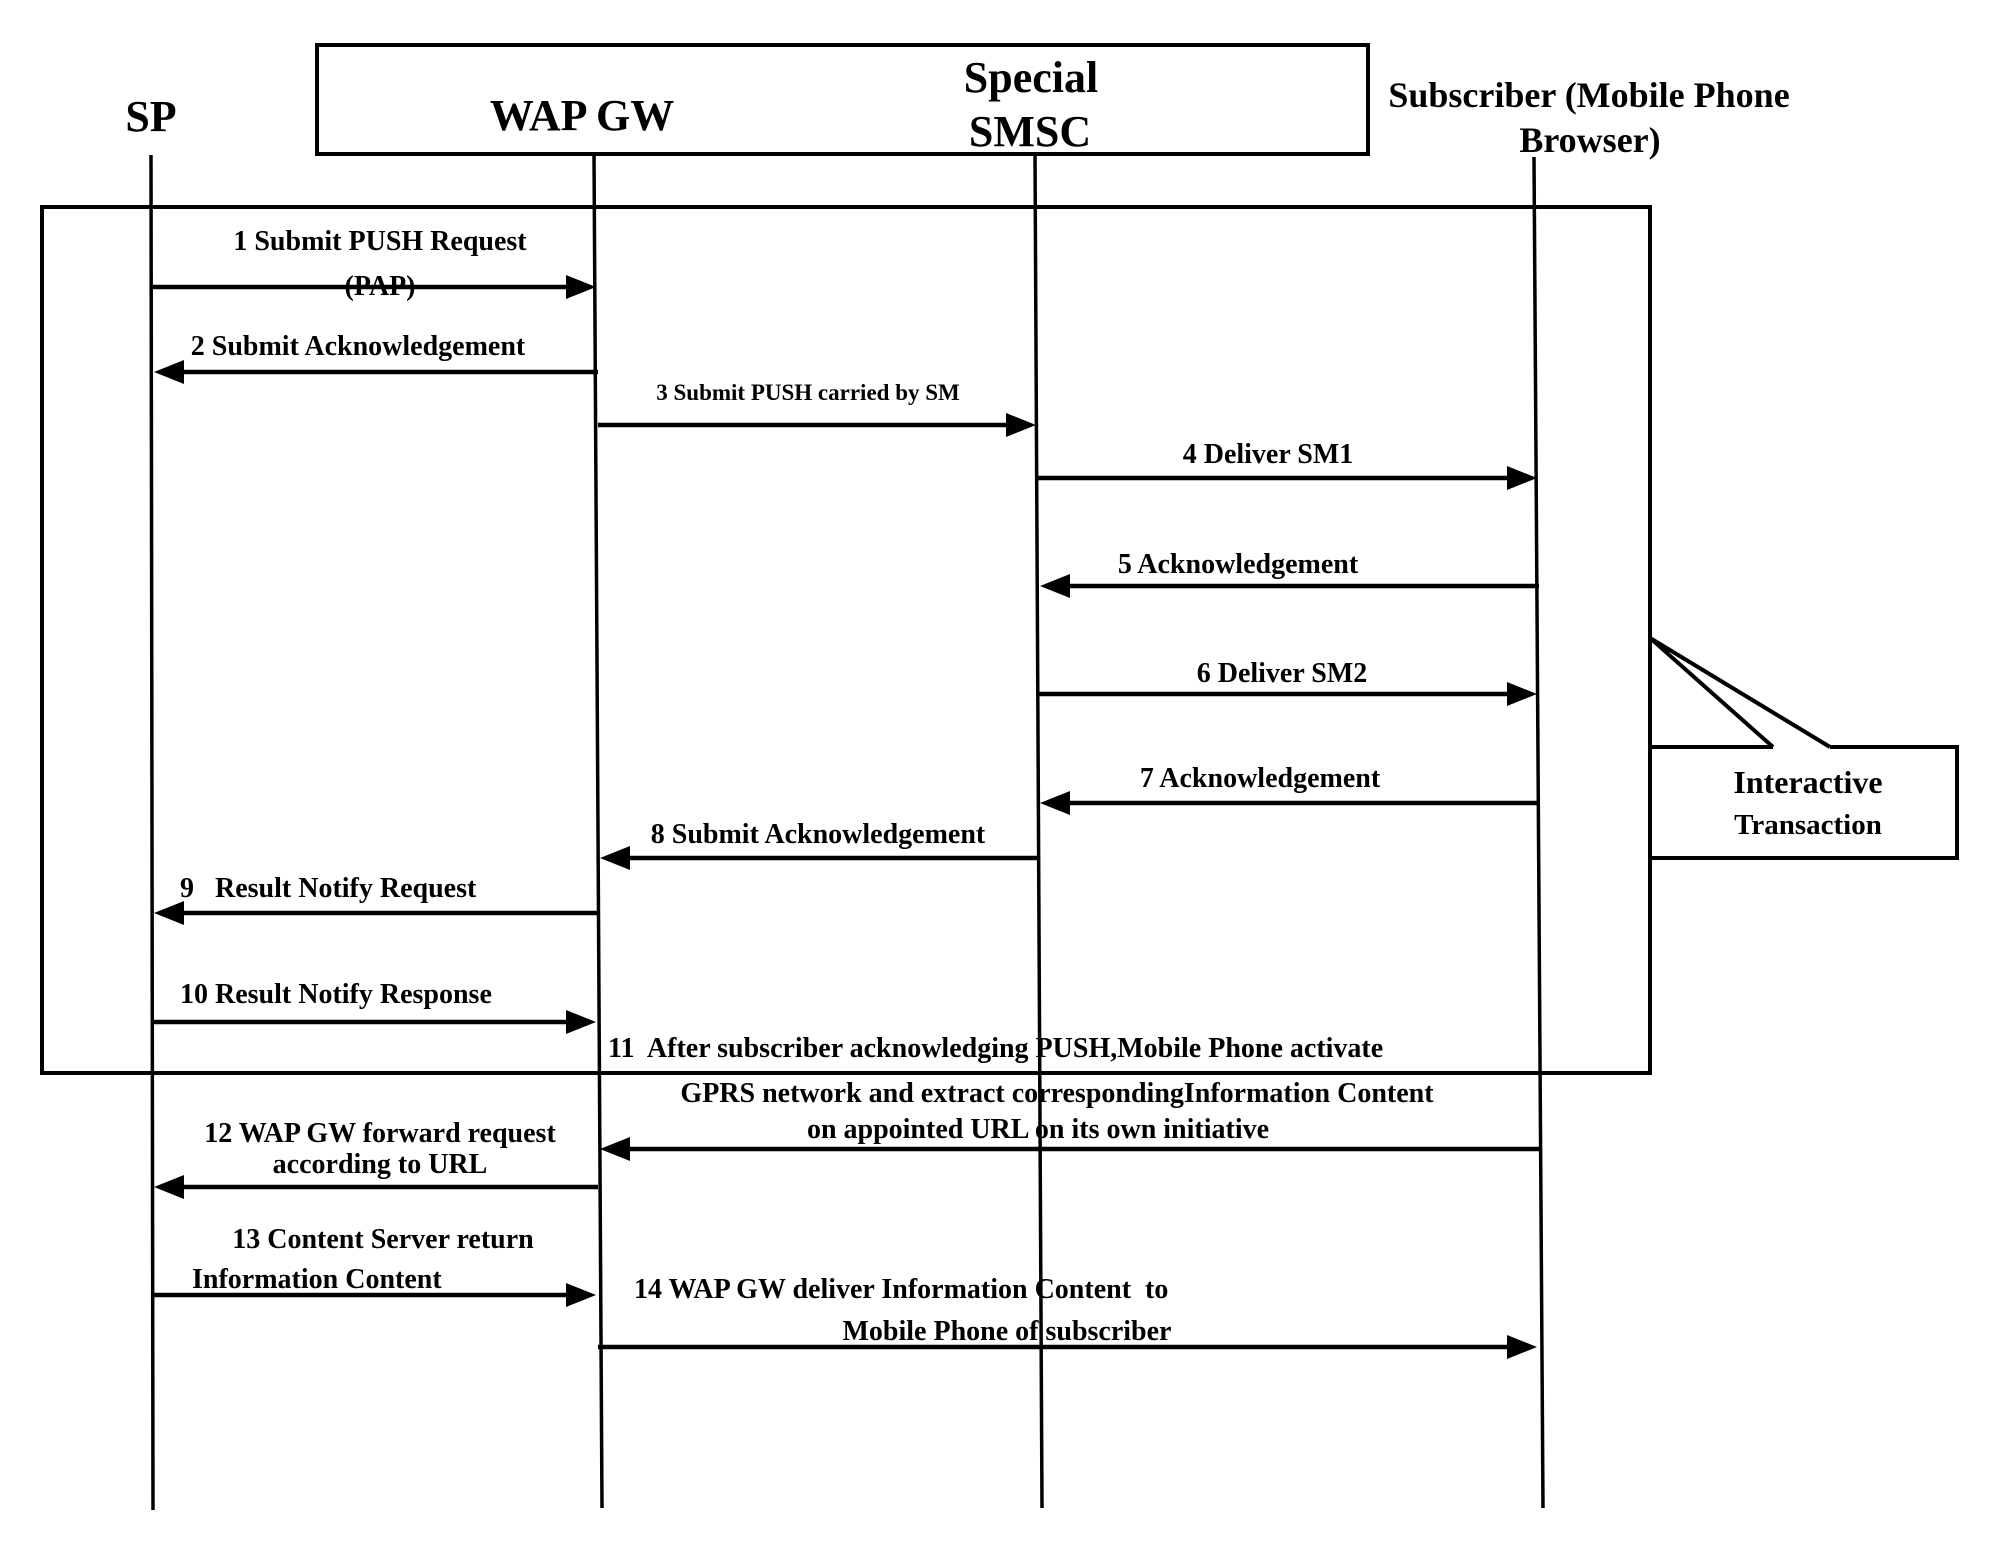  Describe the element at coordinates (1007, 1331) in the screenshot. I see `message-label-14-line2: Mobile Phone of subscriber` at that location.